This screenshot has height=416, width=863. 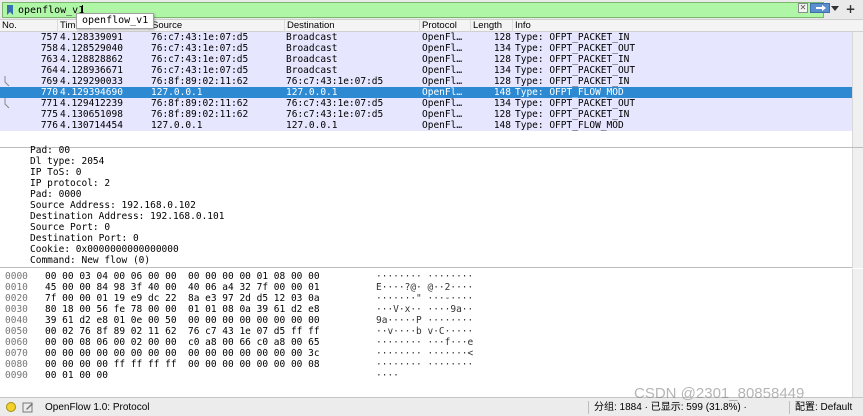 I want to click on packet-cell-time: 4.129394690, so click(x=91, y=92).